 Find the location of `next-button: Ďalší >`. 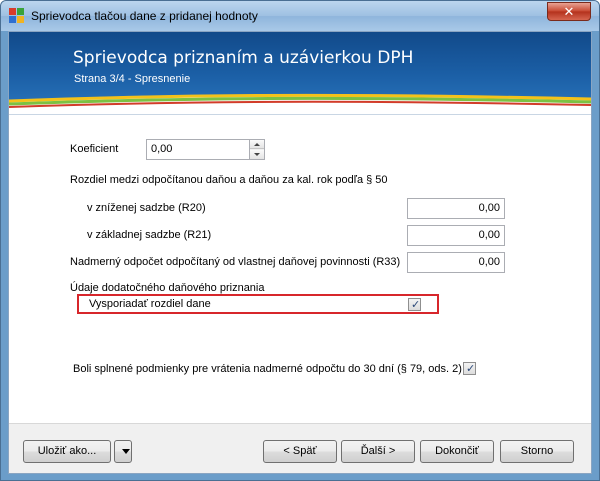

next-button: Ďalší > is located at coordinates (378, 451).